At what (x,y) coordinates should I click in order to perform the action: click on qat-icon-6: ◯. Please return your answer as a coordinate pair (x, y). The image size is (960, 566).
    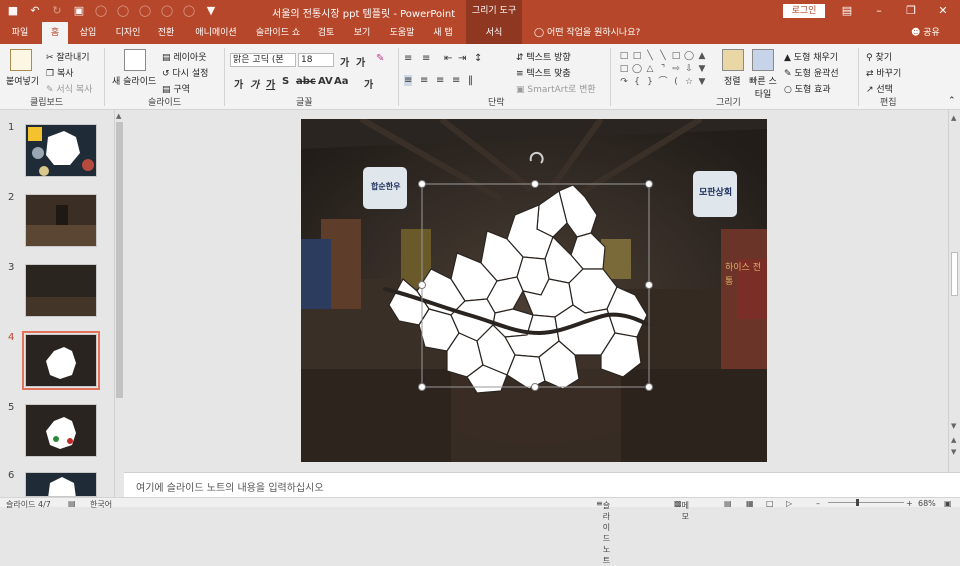
    Looking at the image, I should click on (123, 10).